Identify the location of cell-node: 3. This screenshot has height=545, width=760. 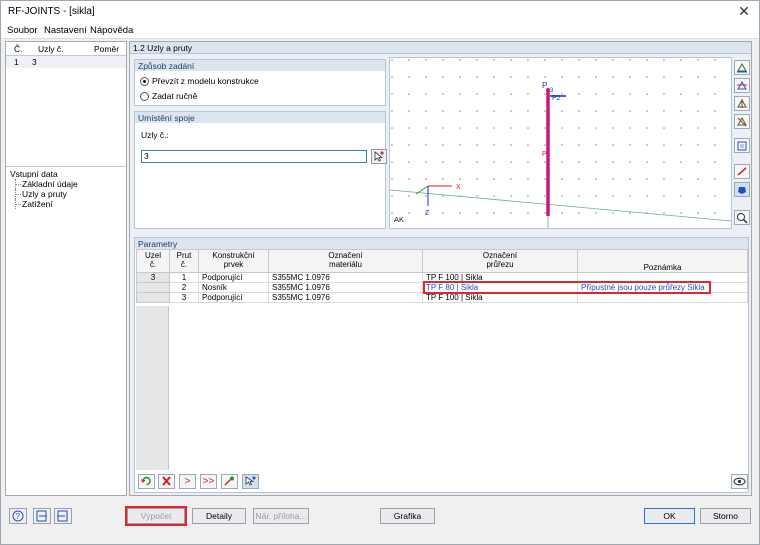
(153, 277).